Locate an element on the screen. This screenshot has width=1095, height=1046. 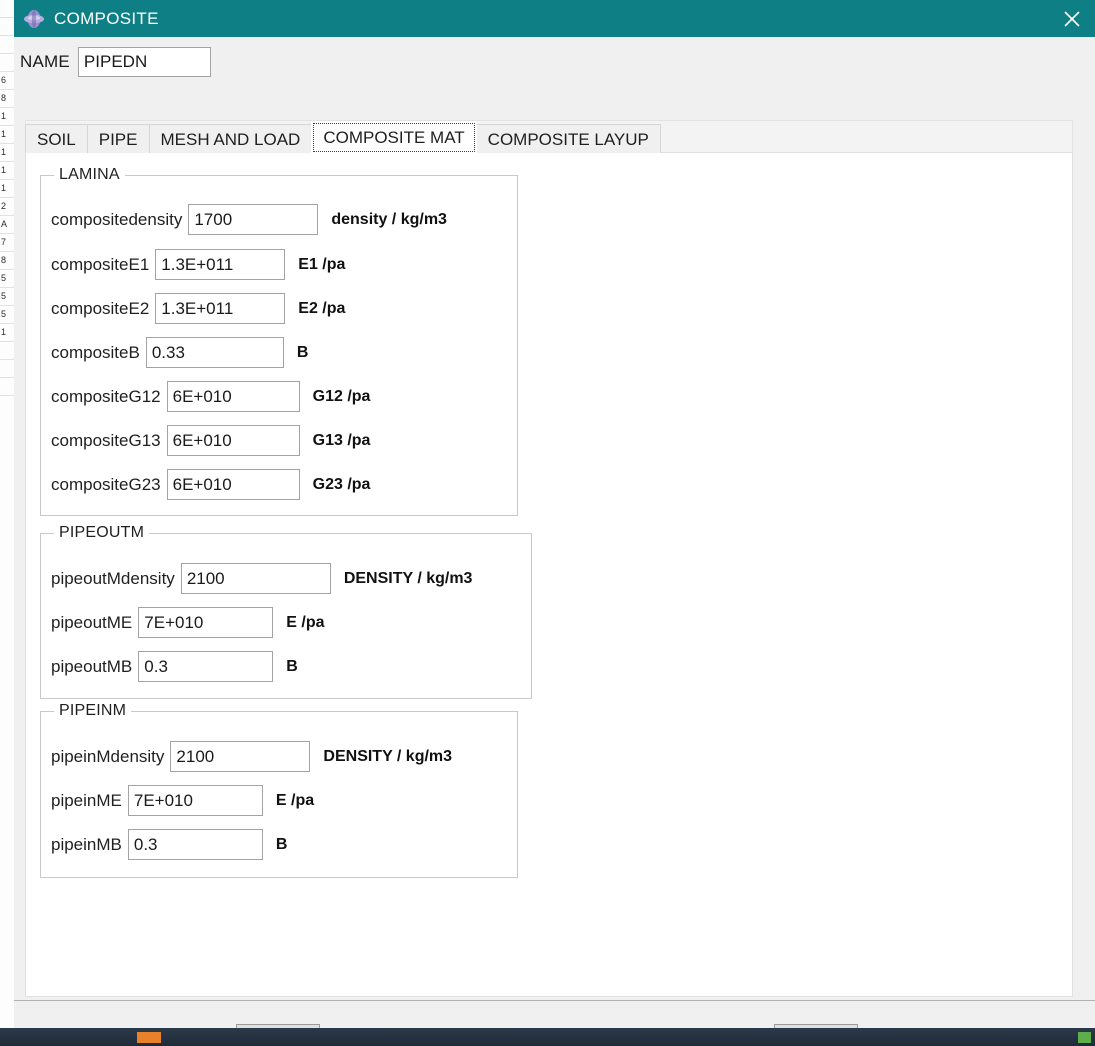
group-pipeoutm-title: PIPEOUTM is located at coordinates (102, 533).